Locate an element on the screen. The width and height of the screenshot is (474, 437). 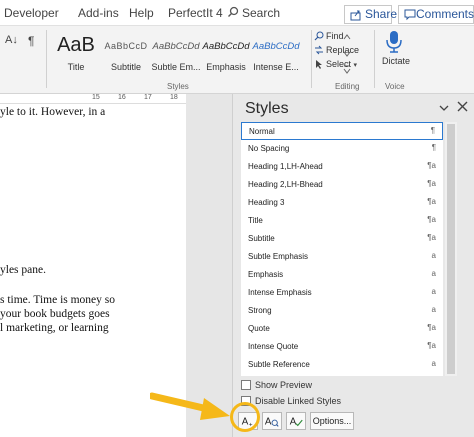
style-tile-title: AaB Title is located at coordinates (76, 54).